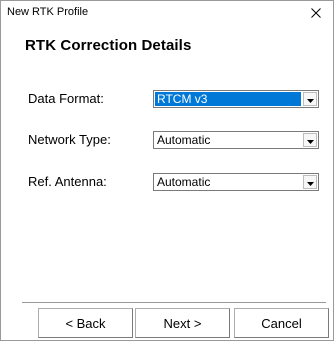  I want to click on footer-separator, so click(174, 303).